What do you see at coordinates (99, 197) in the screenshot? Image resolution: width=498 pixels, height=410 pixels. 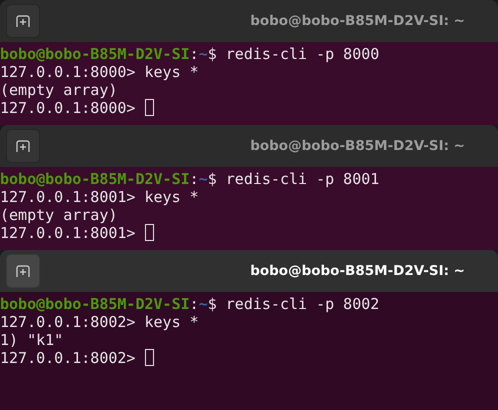 I see `output-line: 127.0.0.1:8001> keys *` at bounding box center [99, 197].